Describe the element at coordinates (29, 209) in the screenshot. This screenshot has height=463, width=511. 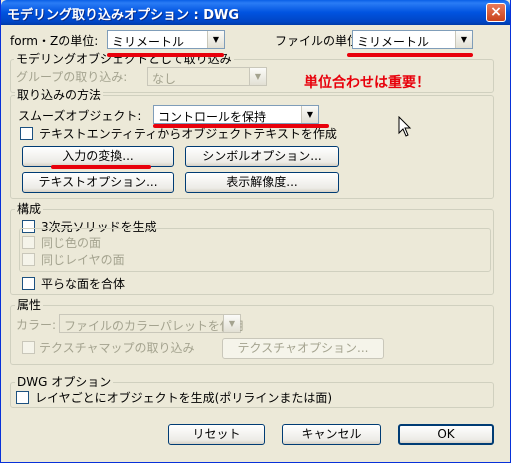
I see `structure-title: 構成` at that location.